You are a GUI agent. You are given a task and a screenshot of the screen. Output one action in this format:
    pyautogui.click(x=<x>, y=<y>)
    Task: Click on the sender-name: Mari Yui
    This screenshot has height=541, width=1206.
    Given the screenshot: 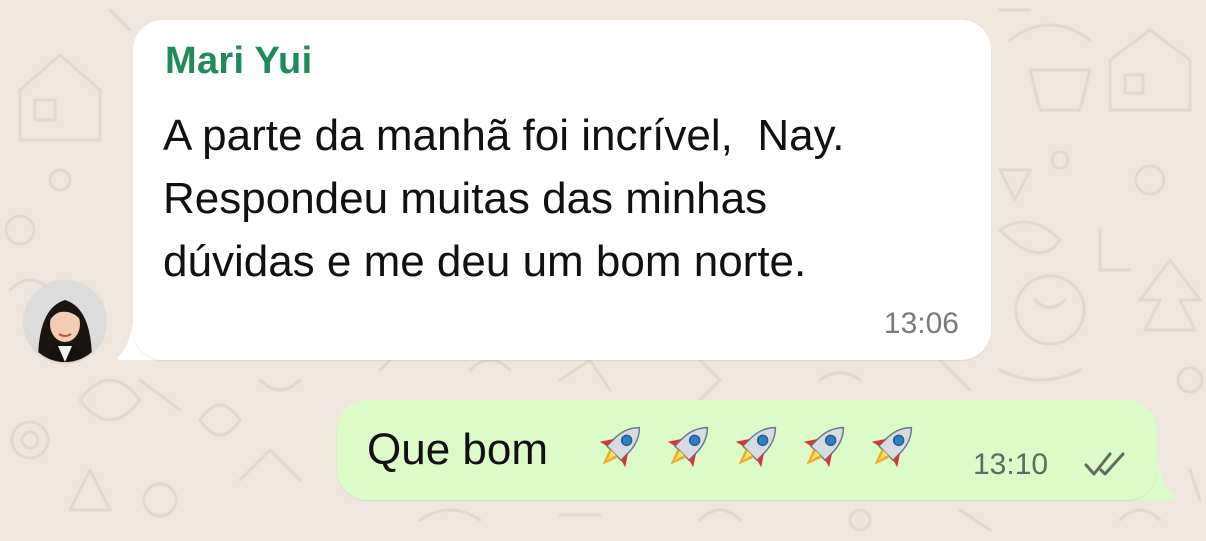 What is the action you would take?
    pyautogui.click(x=238, y=61)
    